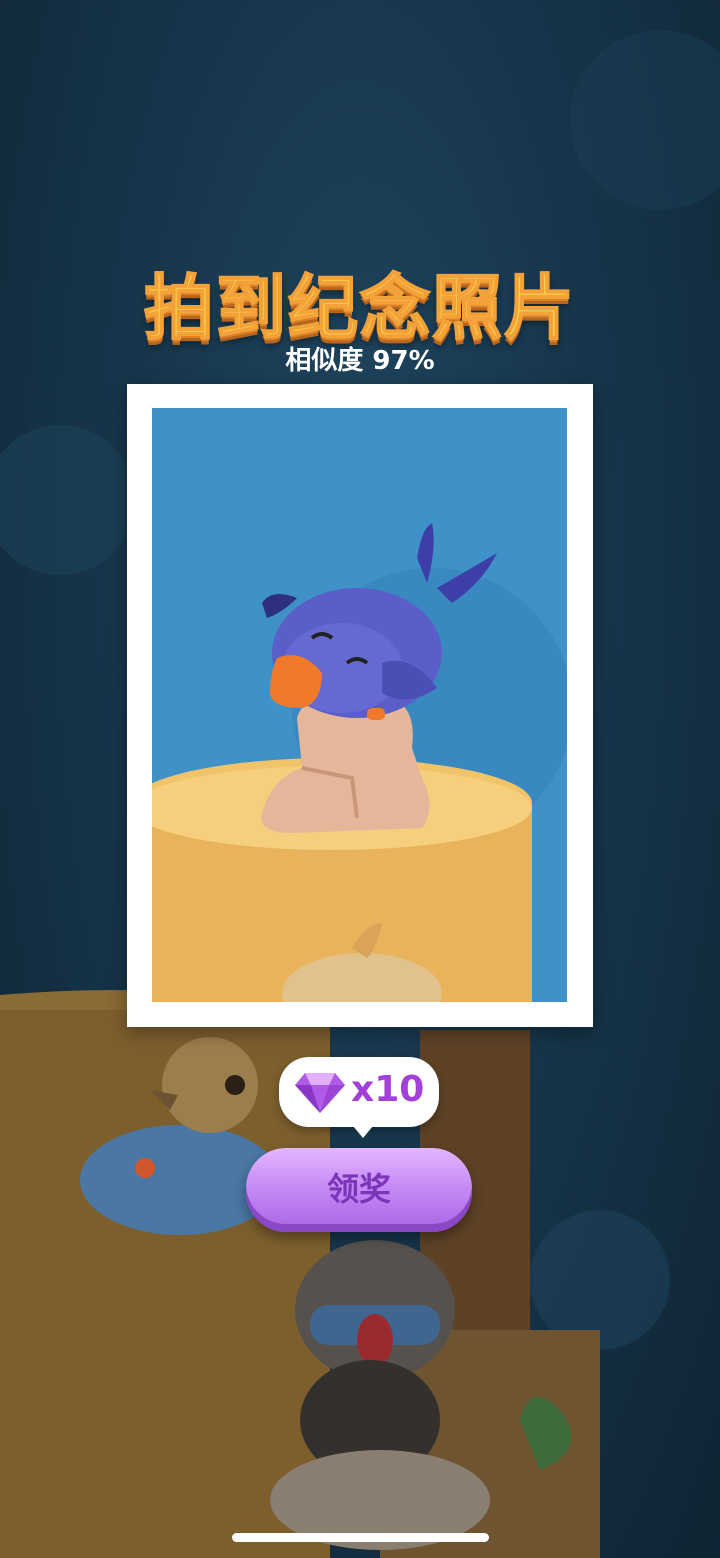 Image resolution: width=720 pixels, height=1558 pixels. I want to click on reward-bubble: x10, so click(359, 1097).